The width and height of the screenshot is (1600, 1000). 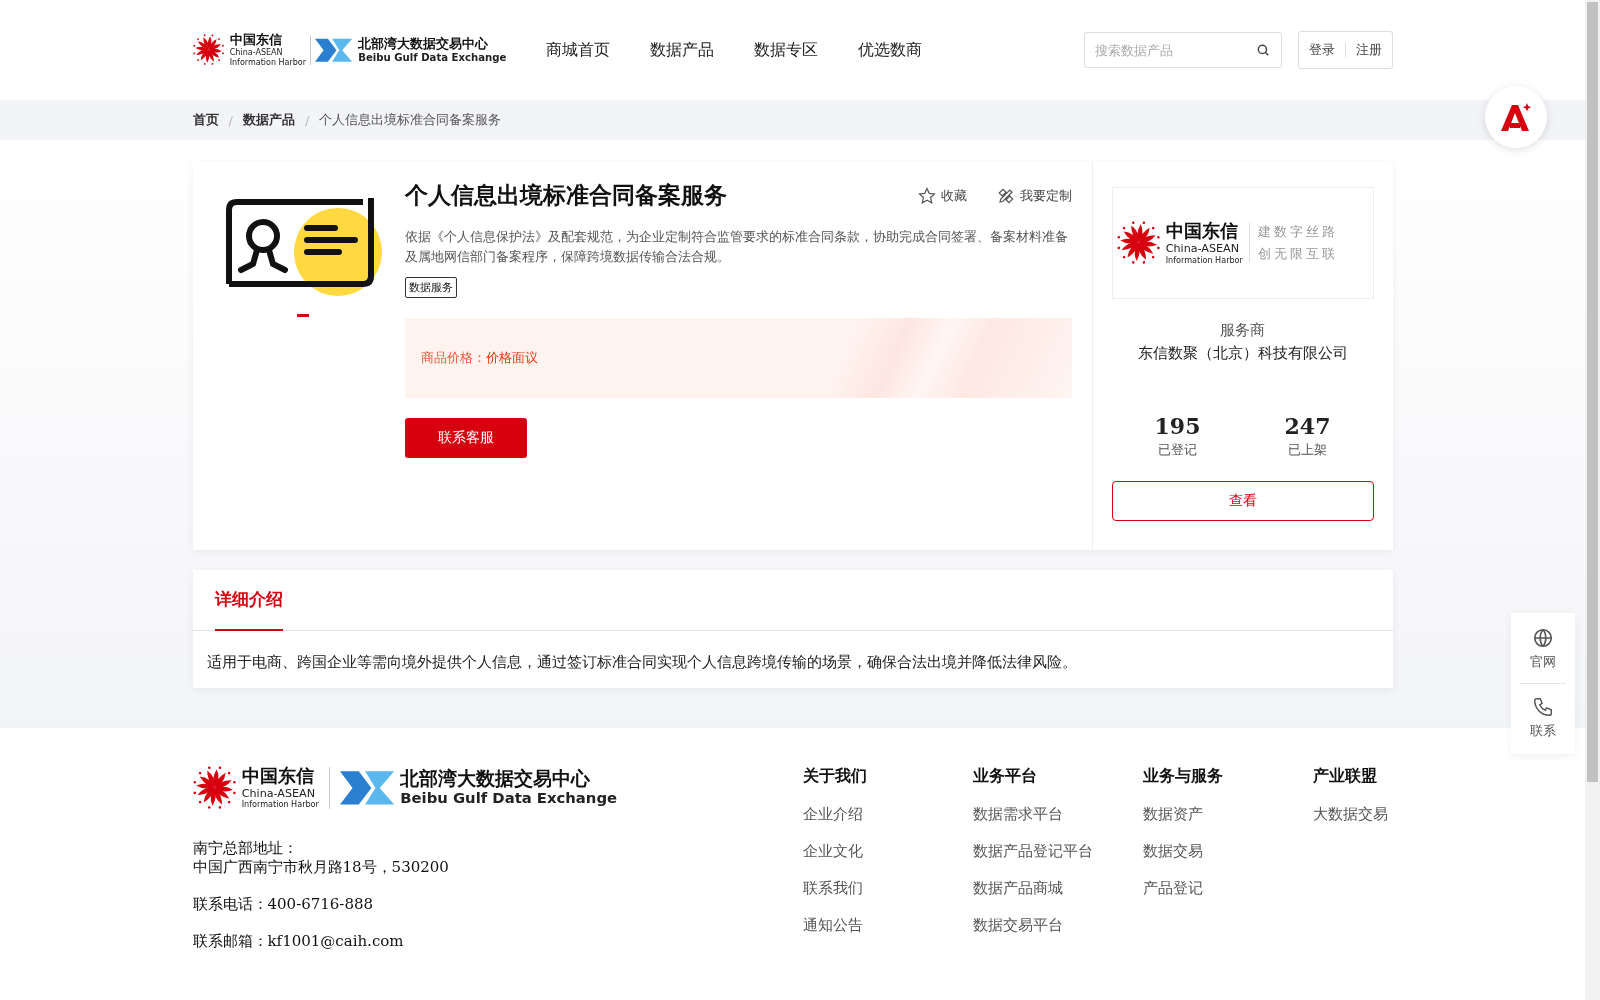 What do you see at coordinates (578, 50) in the screenshot?
I see `nav-link: 商城首页` at bounding box center [578, 50].